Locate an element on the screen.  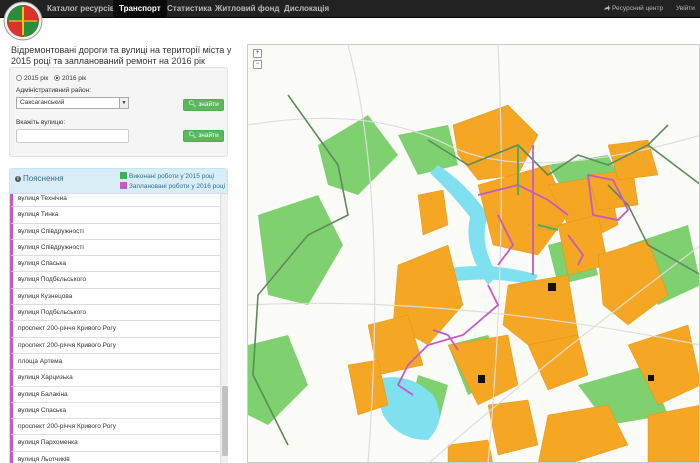
district-label: Адміністративний район: is located at coordinates (53, 90).